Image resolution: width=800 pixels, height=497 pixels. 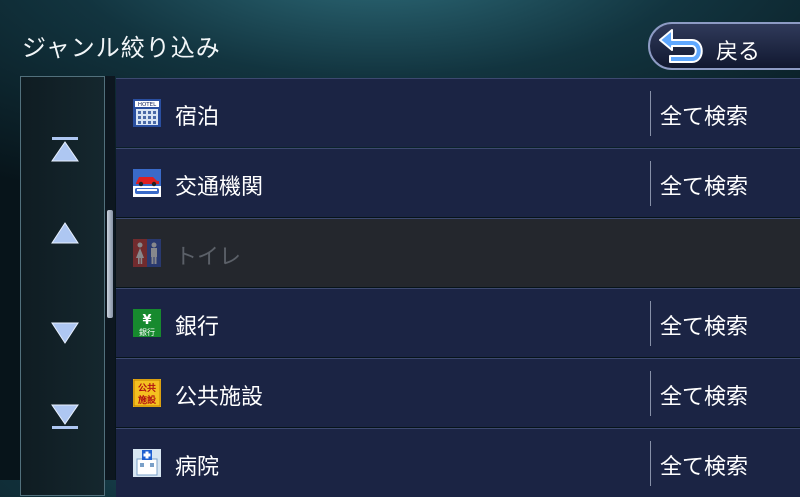 I want to click on back-arrow-icon, so click(x=681, y=46).